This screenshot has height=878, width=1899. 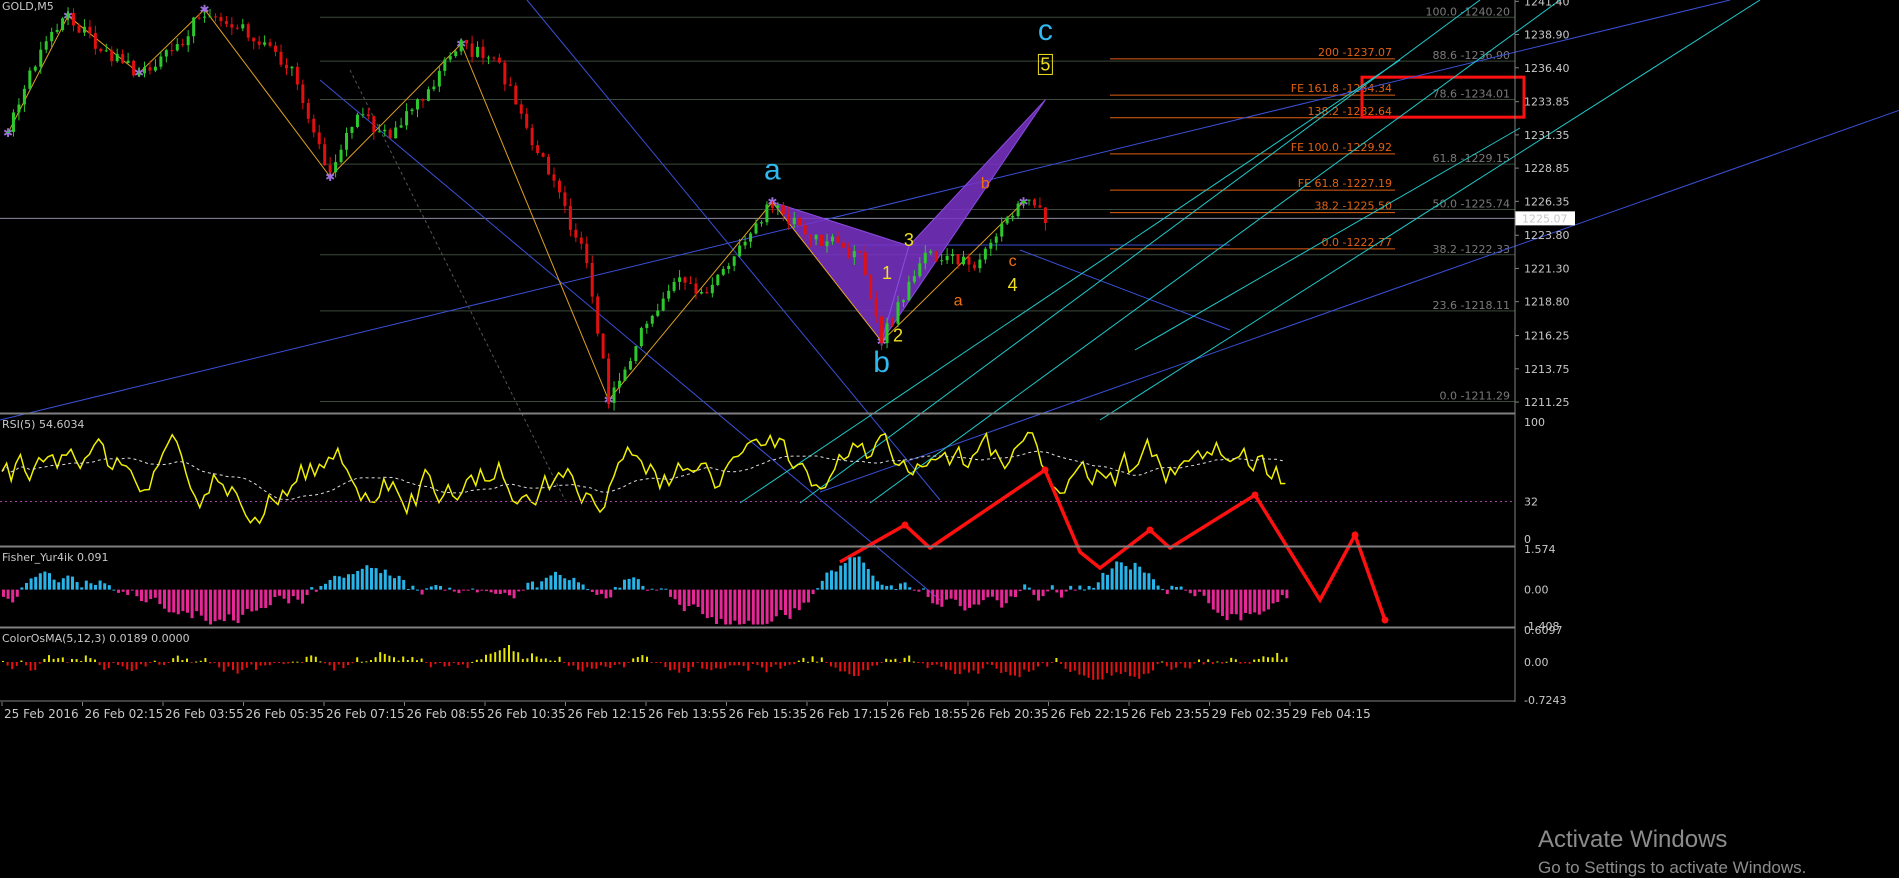 I want to click on time-tick-label: 29 Feb 02:35, so click(x=1251, y=714).